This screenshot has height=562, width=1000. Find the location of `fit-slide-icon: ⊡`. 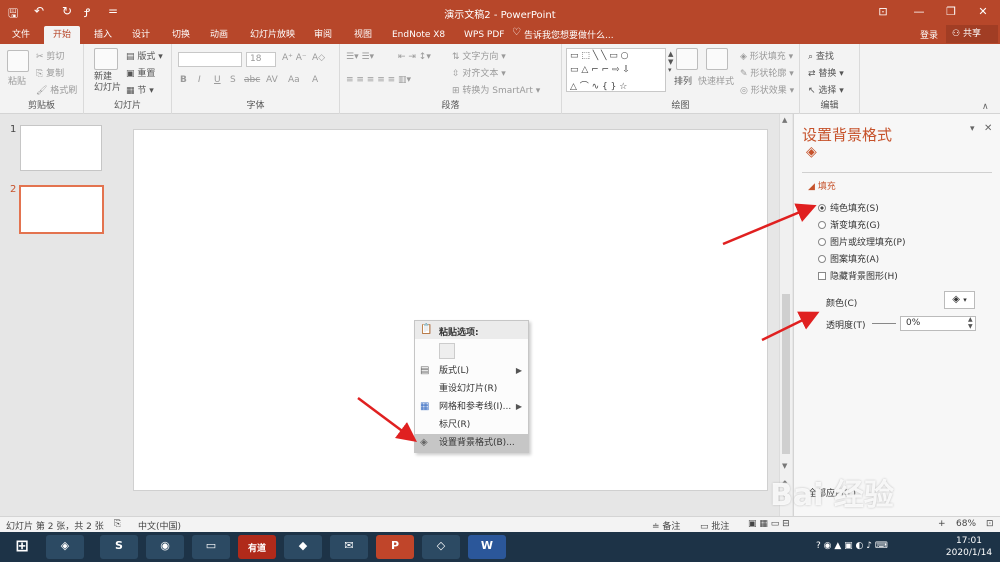

fit-slide-icon: ⊡ is located at coordinates (990, 524).